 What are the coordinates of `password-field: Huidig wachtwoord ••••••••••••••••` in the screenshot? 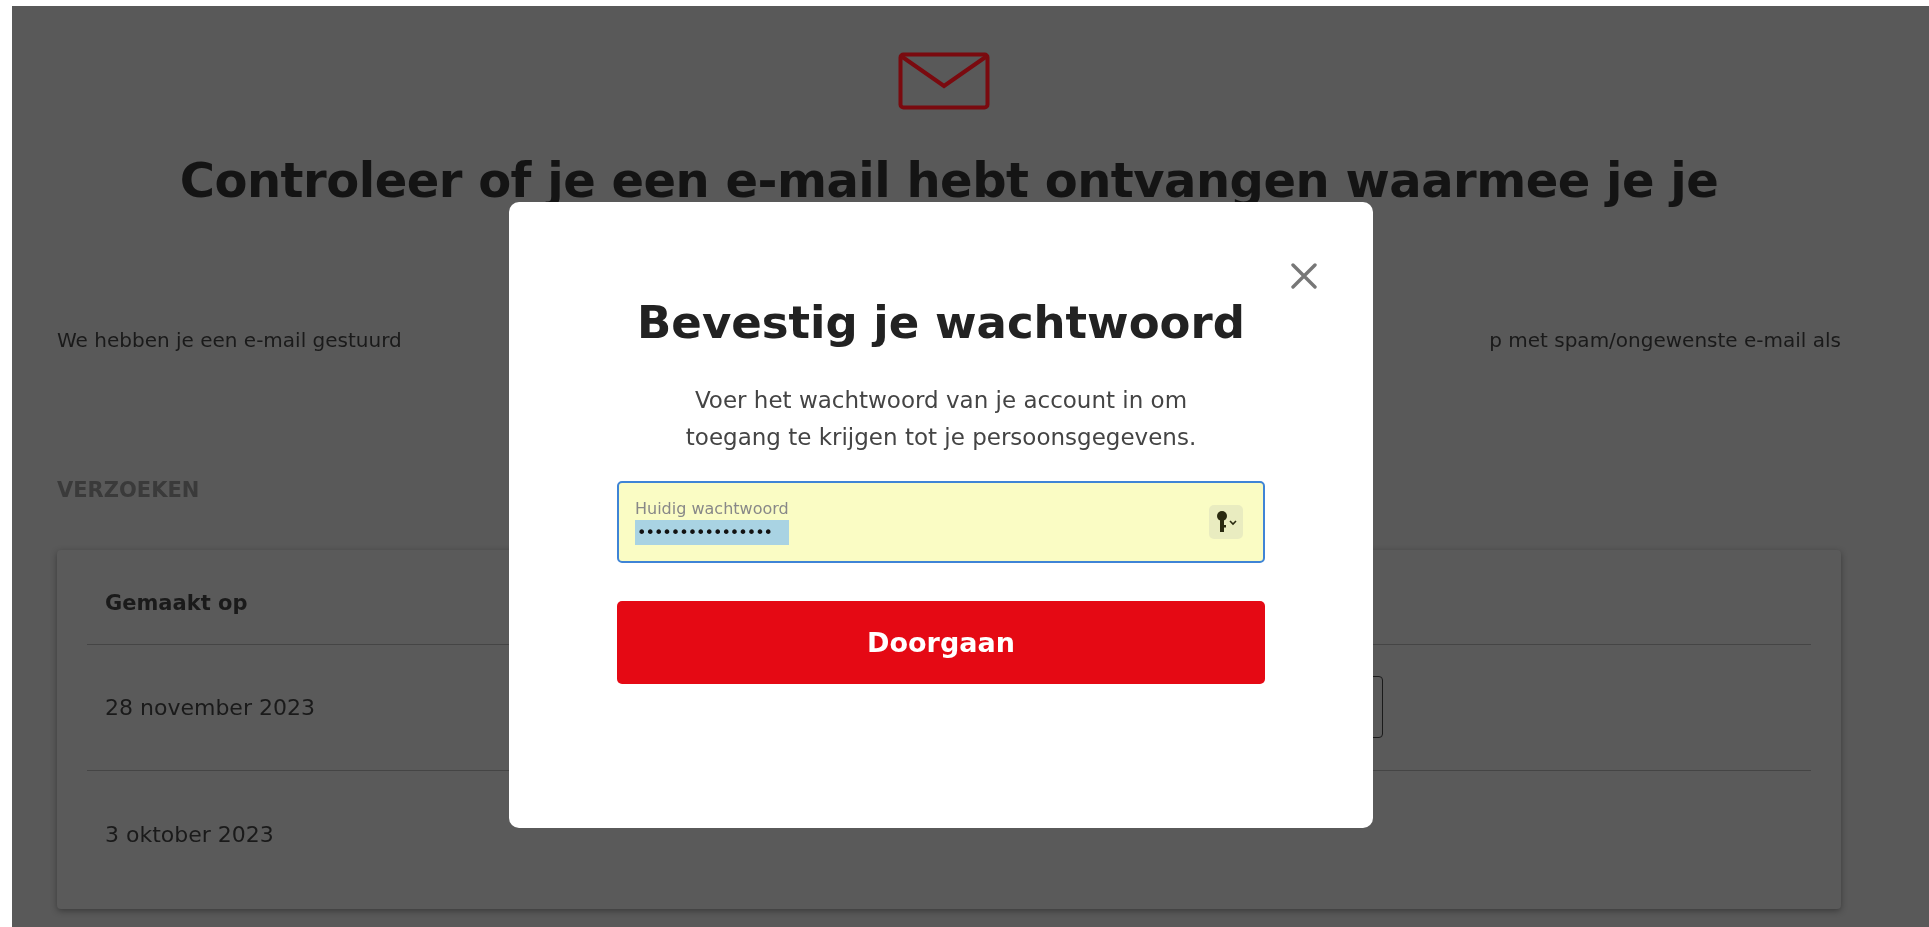 It's located at (941, 522).